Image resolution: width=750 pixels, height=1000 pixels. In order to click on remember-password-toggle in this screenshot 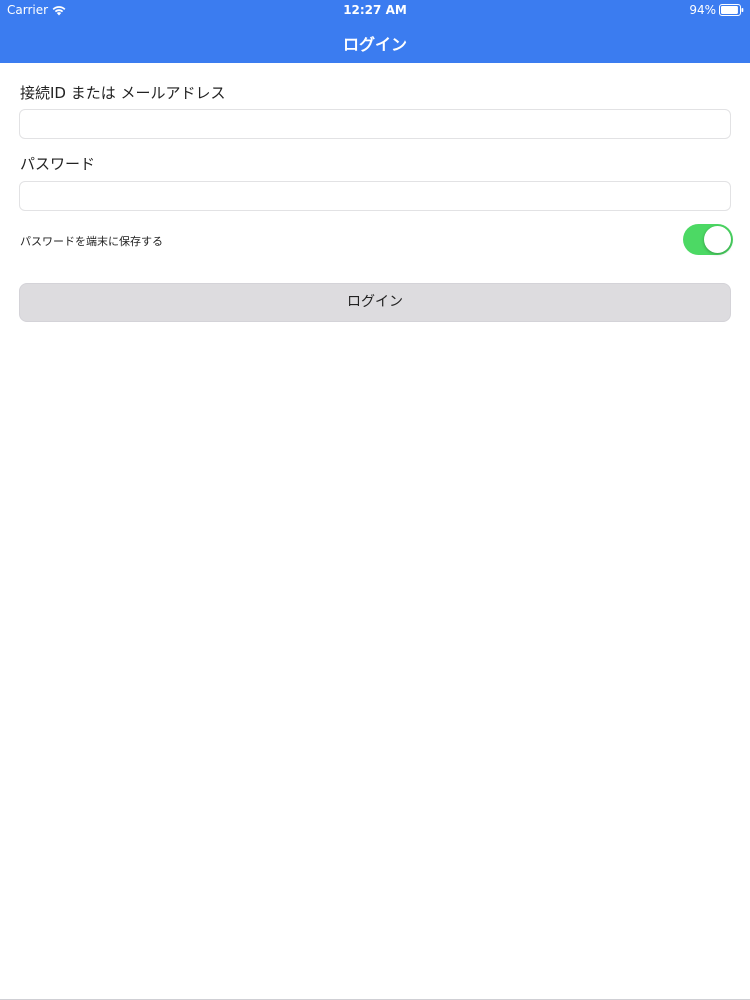, I will do `click(708, 239)`.